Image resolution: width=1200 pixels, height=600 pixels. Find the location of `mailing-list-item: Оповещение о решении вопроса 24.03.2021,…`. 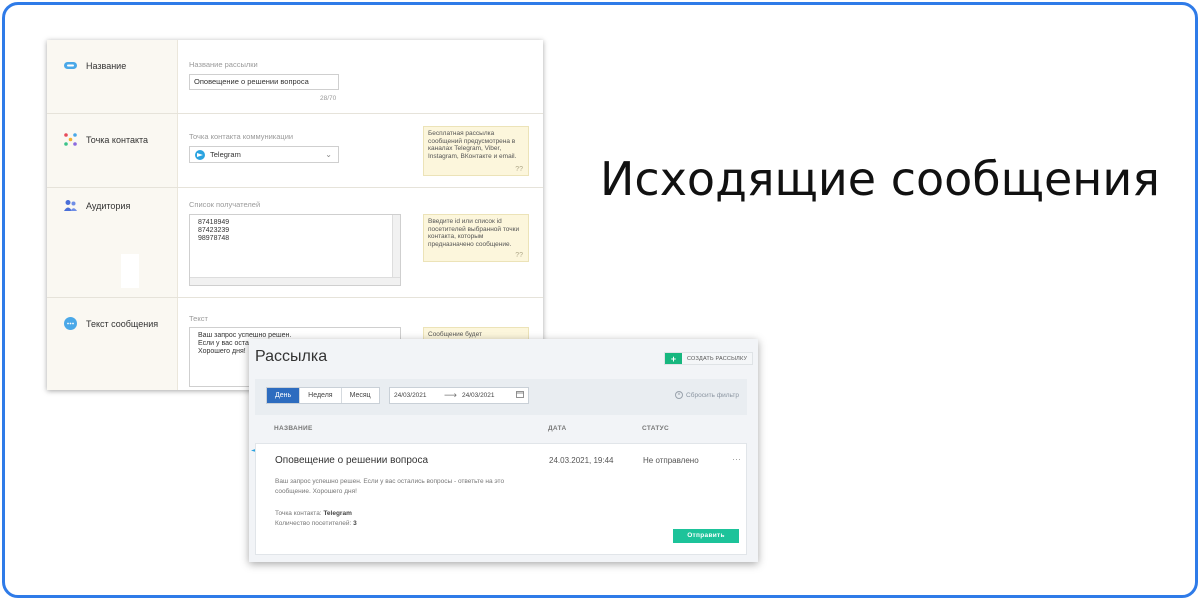

mailing-list-item: Оповещение о решении вопроса 24.03.2021,… is located at coordinates (501, 499).